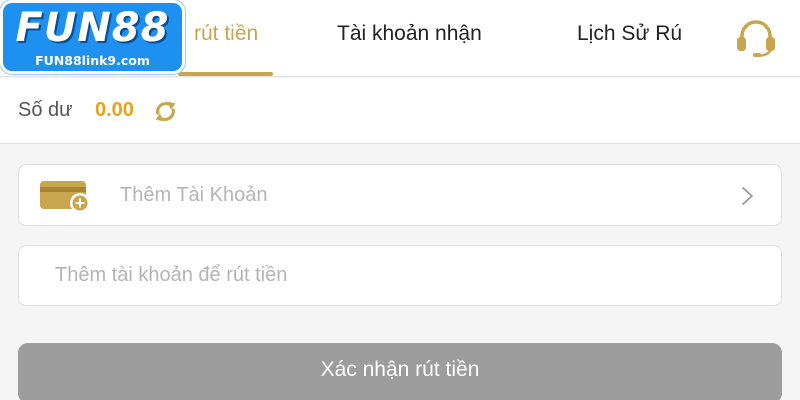 Image resolution: width=800 pixels, height=400 pixels. Describe the element at coordinates (226, 34) in the screenshot. I see `tab-withdraw: rút tiền` at that location.